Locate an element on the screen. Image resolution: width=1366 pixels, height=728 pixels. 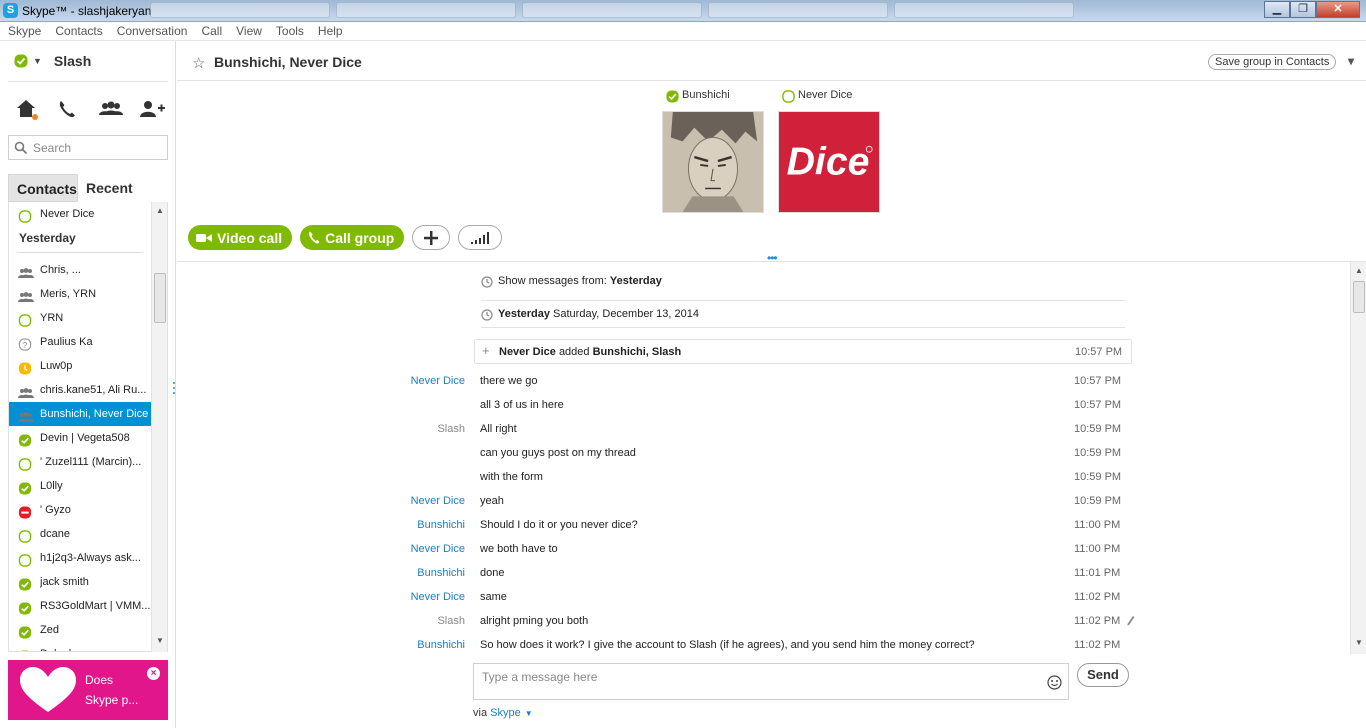
search-input is located at coordinates (98, 148).